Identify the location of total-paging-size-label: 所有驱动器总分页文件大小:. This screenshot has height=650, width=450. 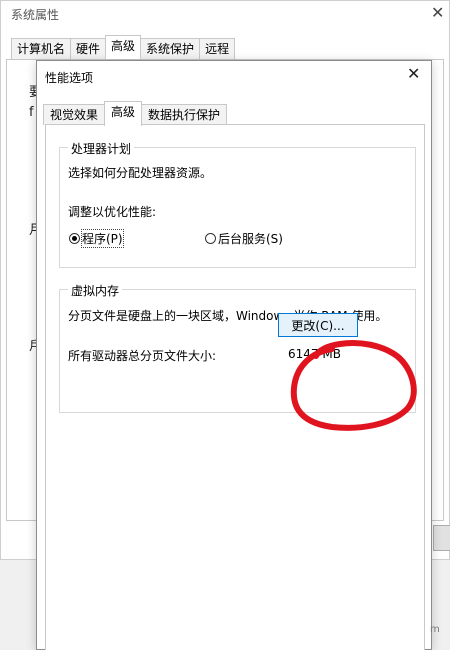
(142, 356).